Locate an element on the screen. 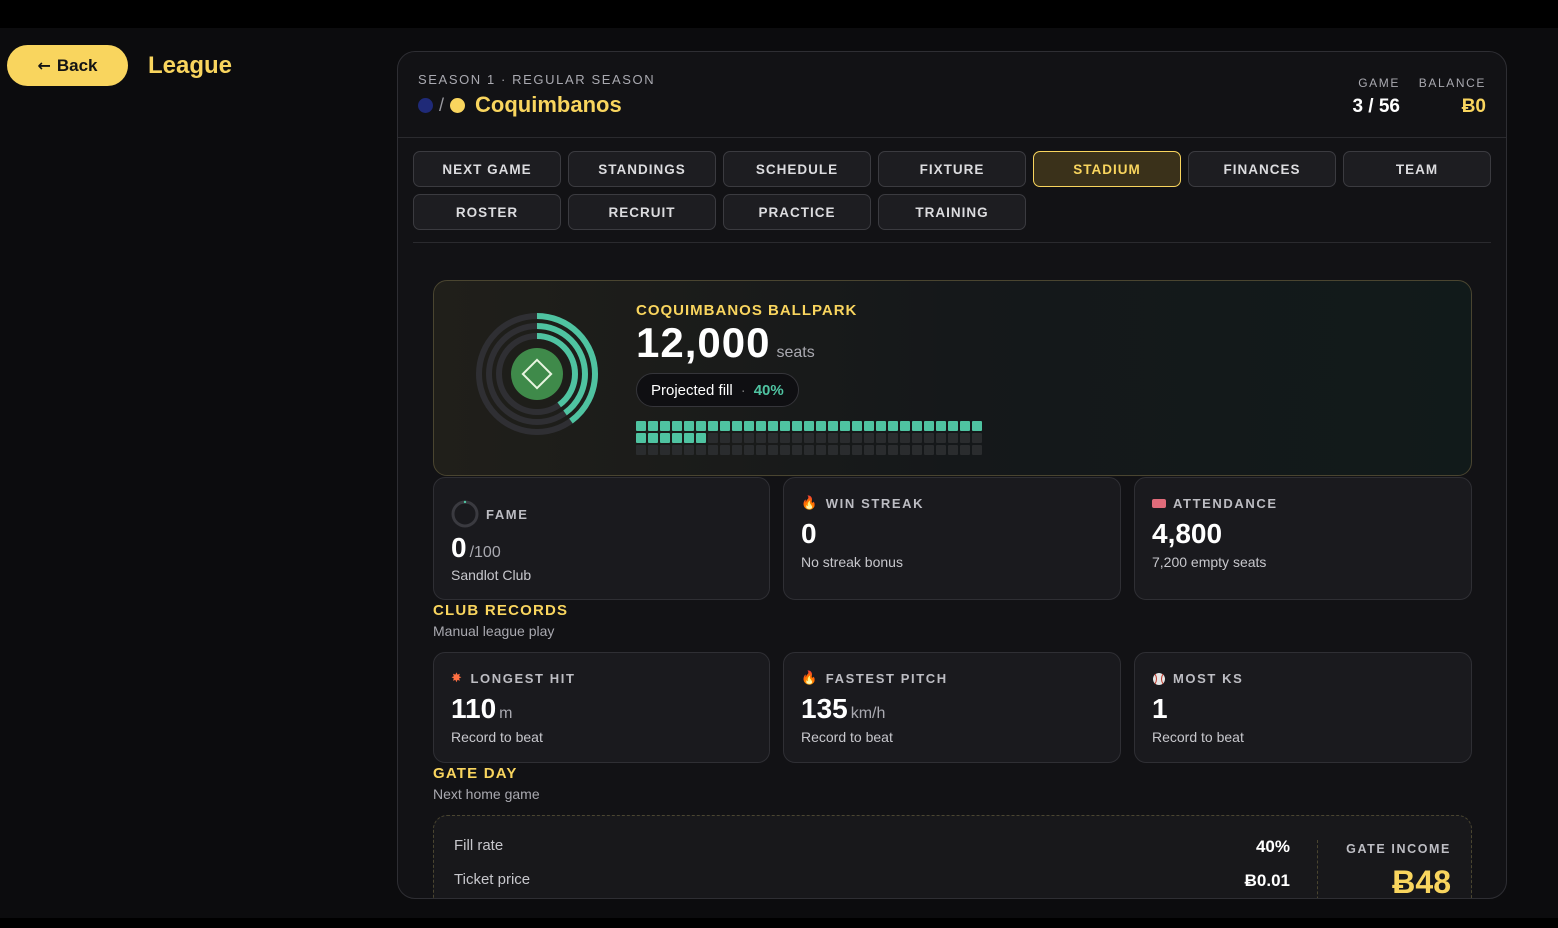 This screenshot has height=928, width=1558. tab-label: FIXTURE is located at coordinates (952, 169).